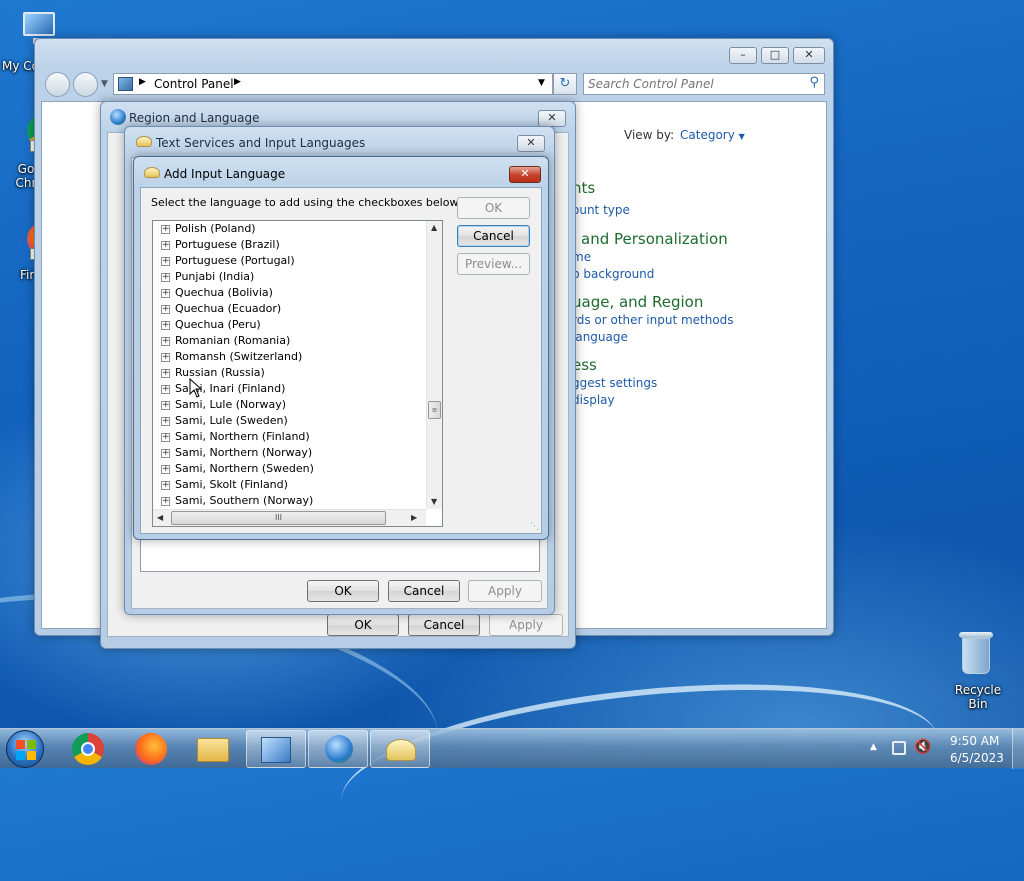  What do you see at coordinates (194, 118) in the screenshot?
I see `dialog-title: Region and Language` at bounding box center [194, 118].